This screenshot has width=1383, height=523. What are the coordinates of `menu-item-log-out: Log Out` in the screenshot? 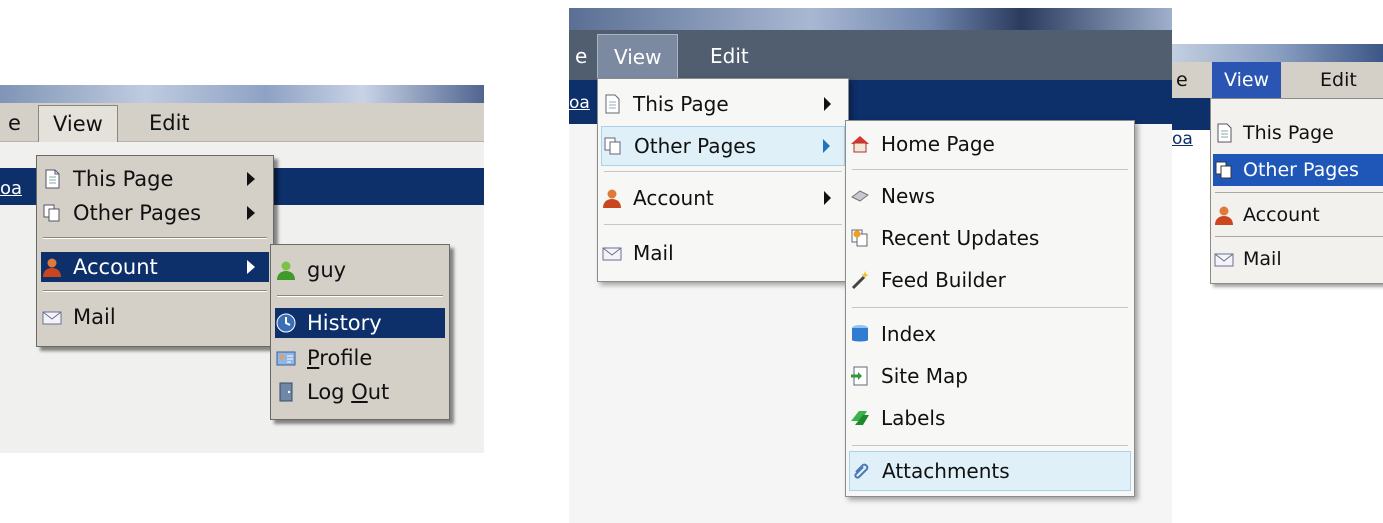 It's located at (360, 392).